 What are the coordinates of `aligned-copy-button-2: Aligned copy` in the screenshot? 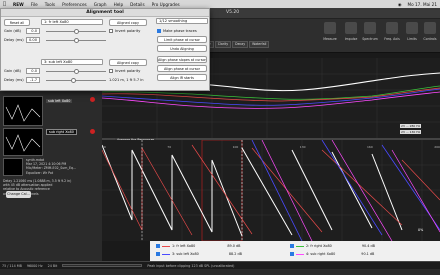 It's located at (128, 62).